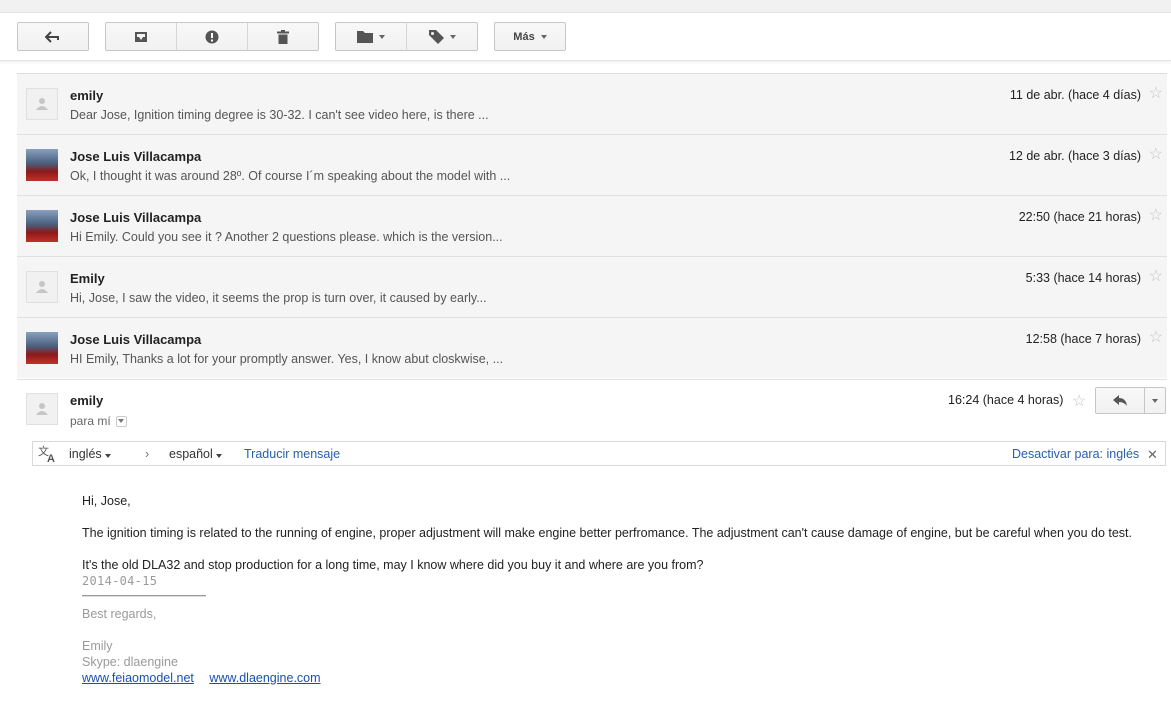  I want to click on target-language-select: español, so click(195, 454).